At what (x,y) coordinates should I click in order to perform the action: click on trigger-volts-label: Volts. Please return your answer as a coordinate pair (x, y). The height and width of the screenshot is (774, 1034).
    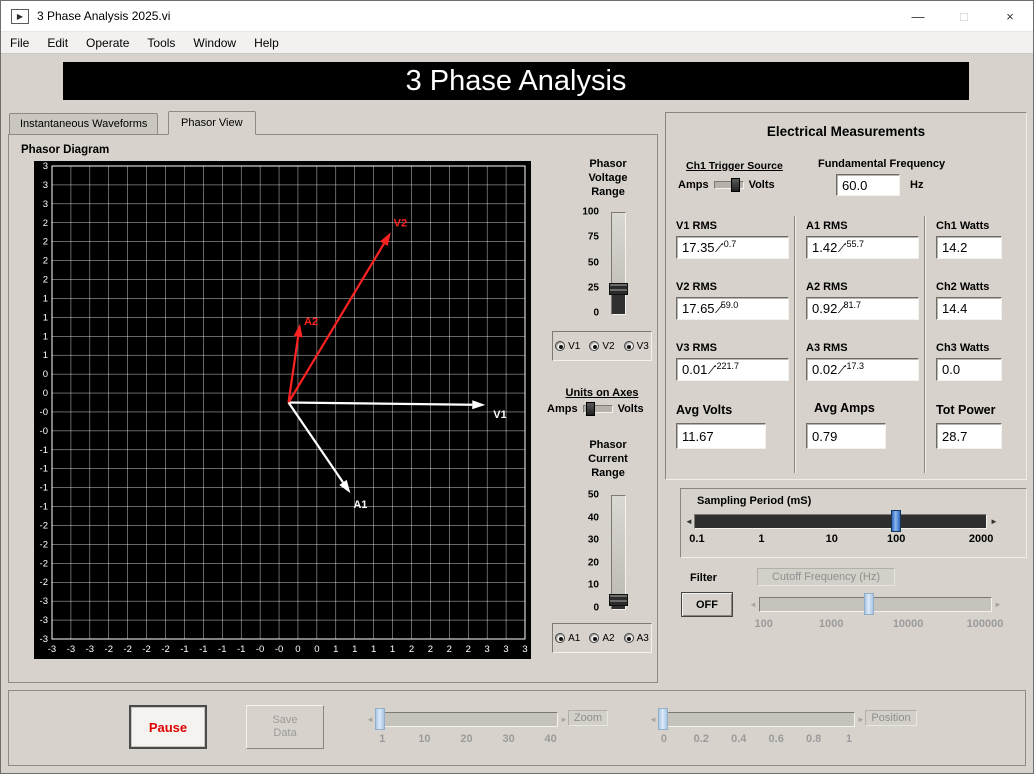
    Looking at the image, I should click on (761, 185).